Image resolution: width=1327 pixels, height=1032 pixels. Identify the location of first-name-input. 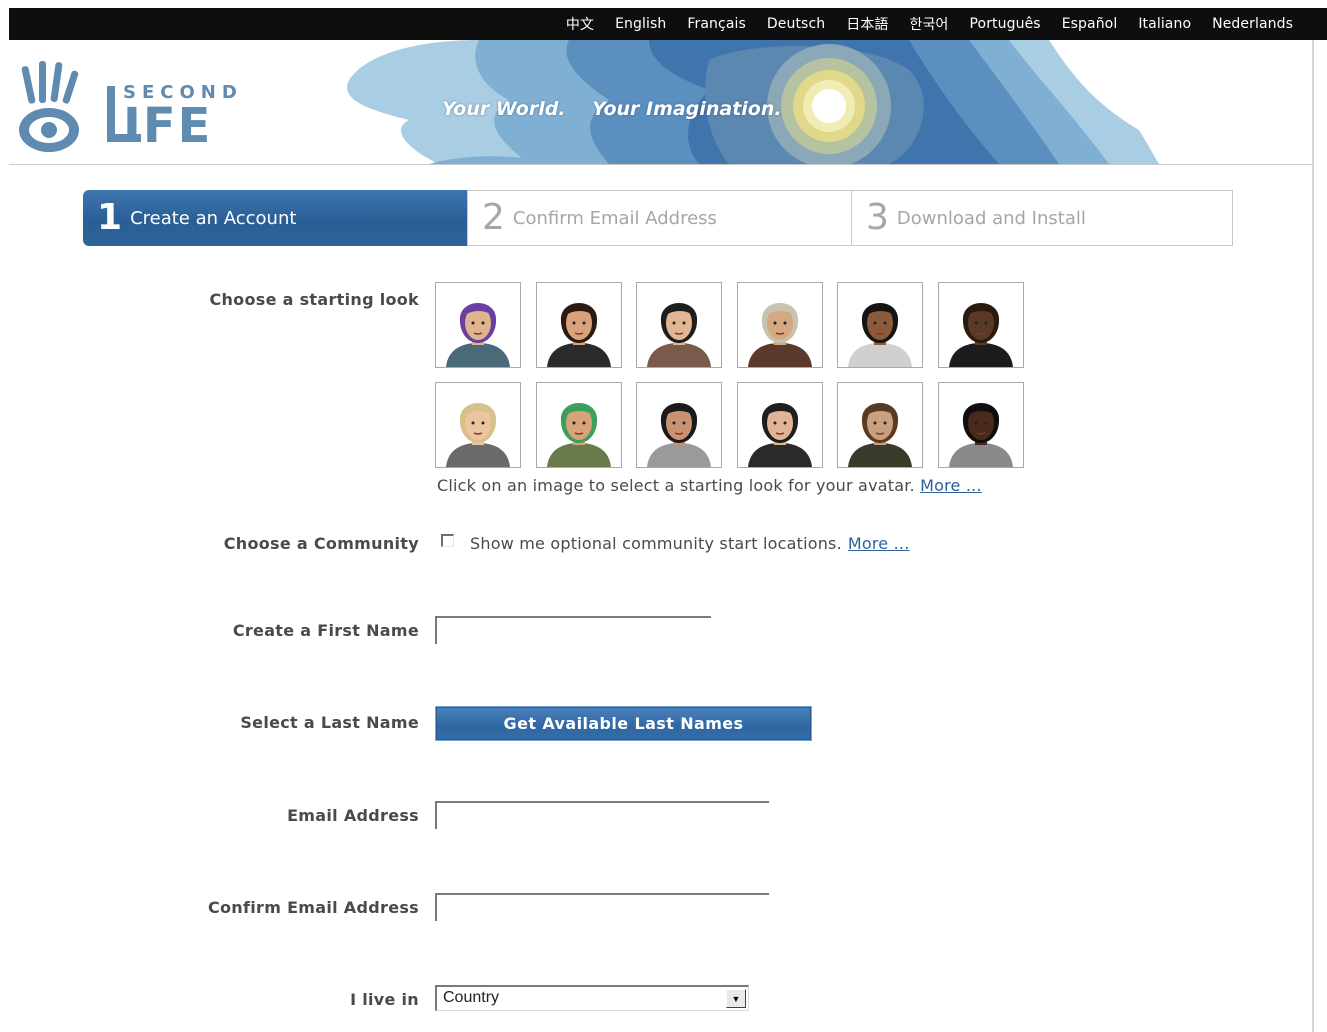
(573, 630).